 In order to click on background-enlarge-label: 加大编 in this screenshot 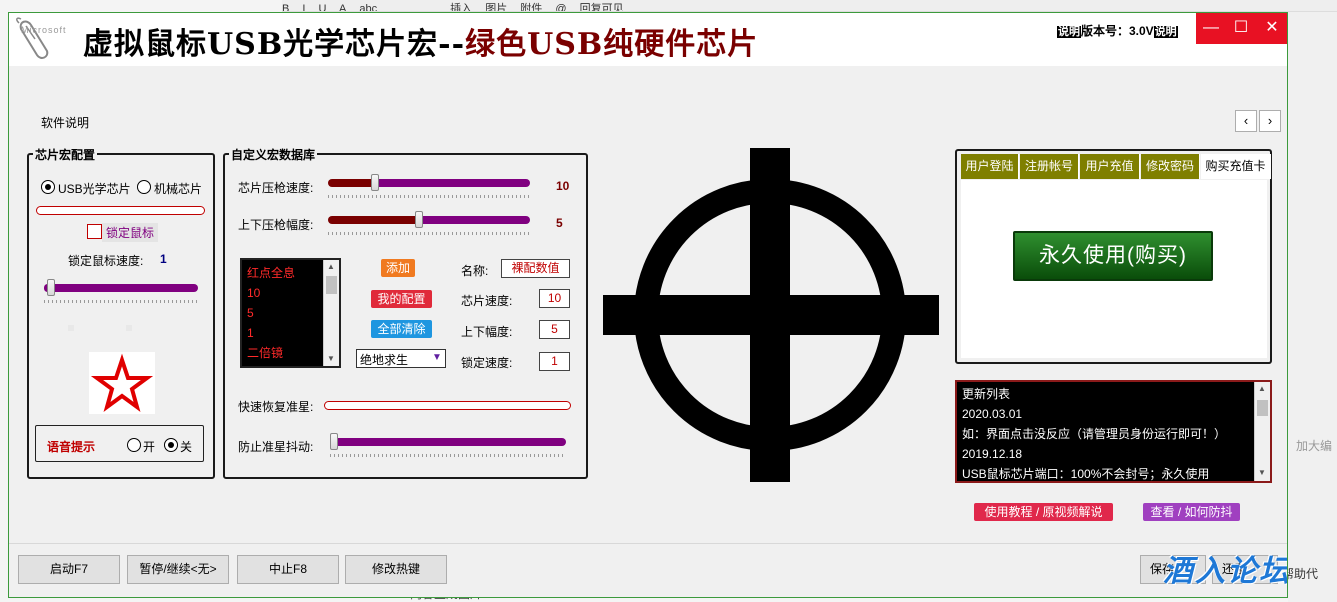, I will do `click(1314, 446)`.